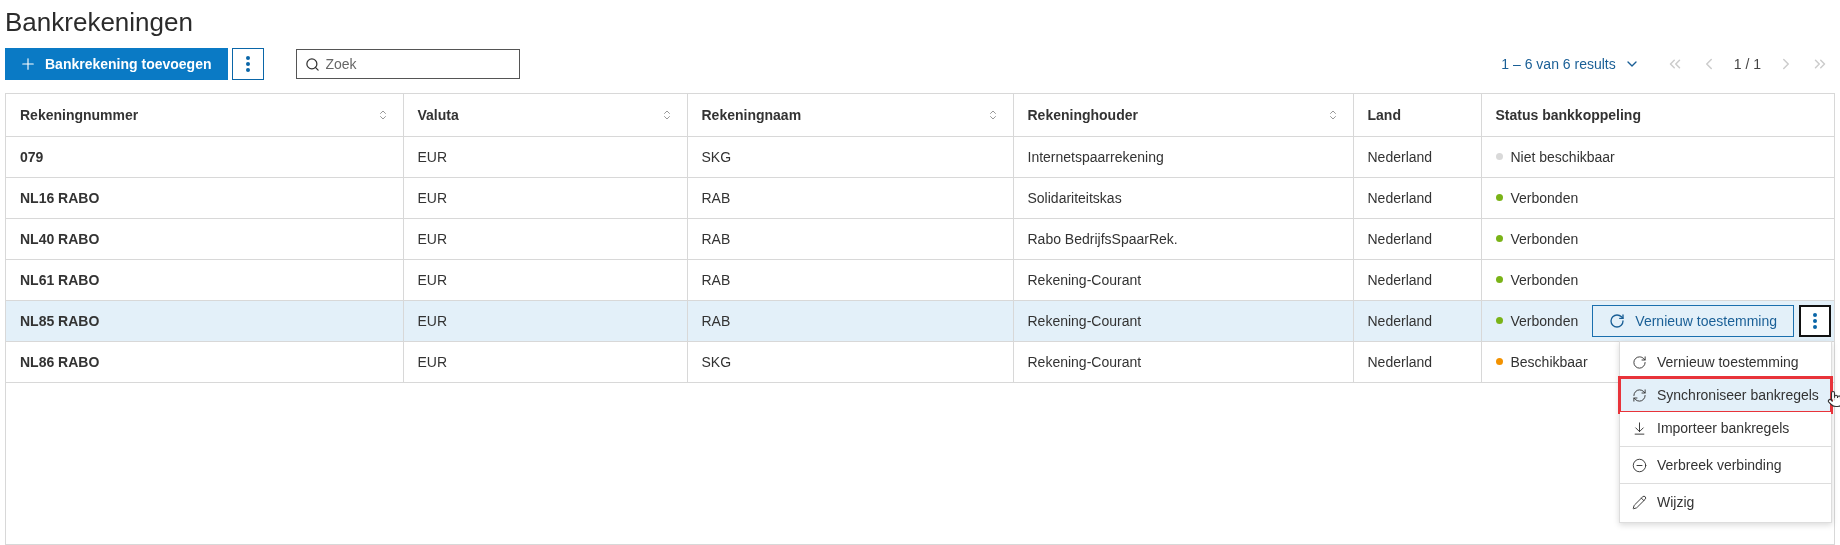 The width and height of the screenshot is (1840, 545). I want to click on menu-item: Verbreek verbinding, so click(1725, 465).